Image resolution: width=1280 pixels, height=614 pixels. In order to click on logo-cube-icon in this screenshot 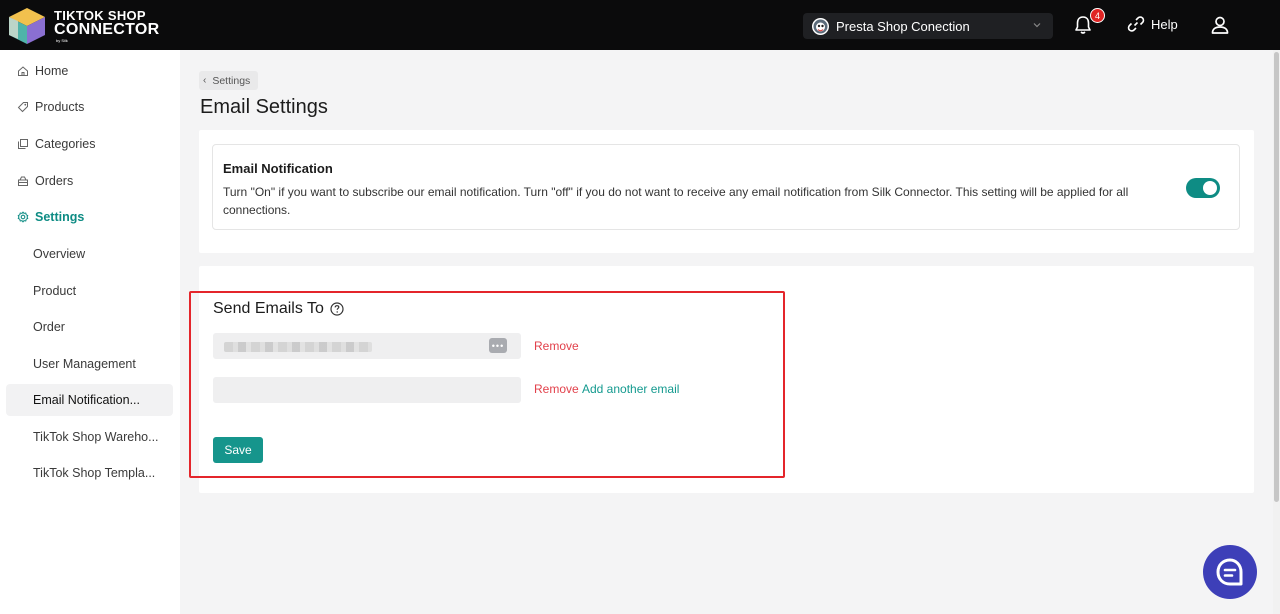, I will do `click(27, 26)`.